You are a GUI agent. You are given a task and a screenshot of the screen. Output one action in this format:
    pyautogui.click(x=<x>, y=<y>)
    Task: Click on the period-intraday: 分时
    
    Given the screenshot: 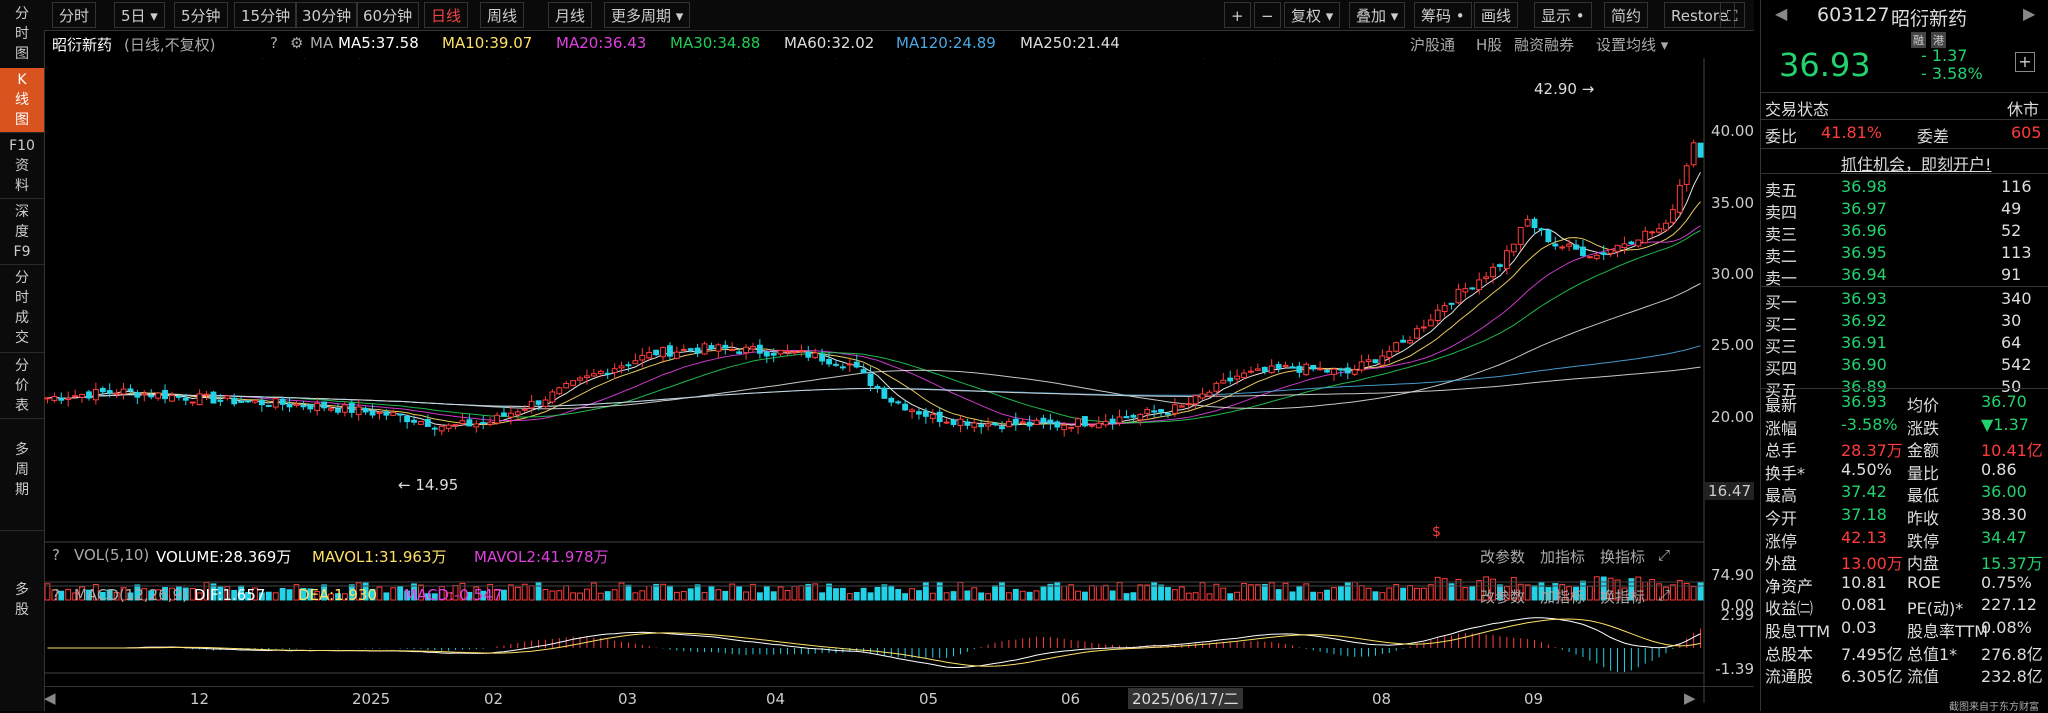 What is the action you would take?
    pyautogui.click(x=74, y=15)
    